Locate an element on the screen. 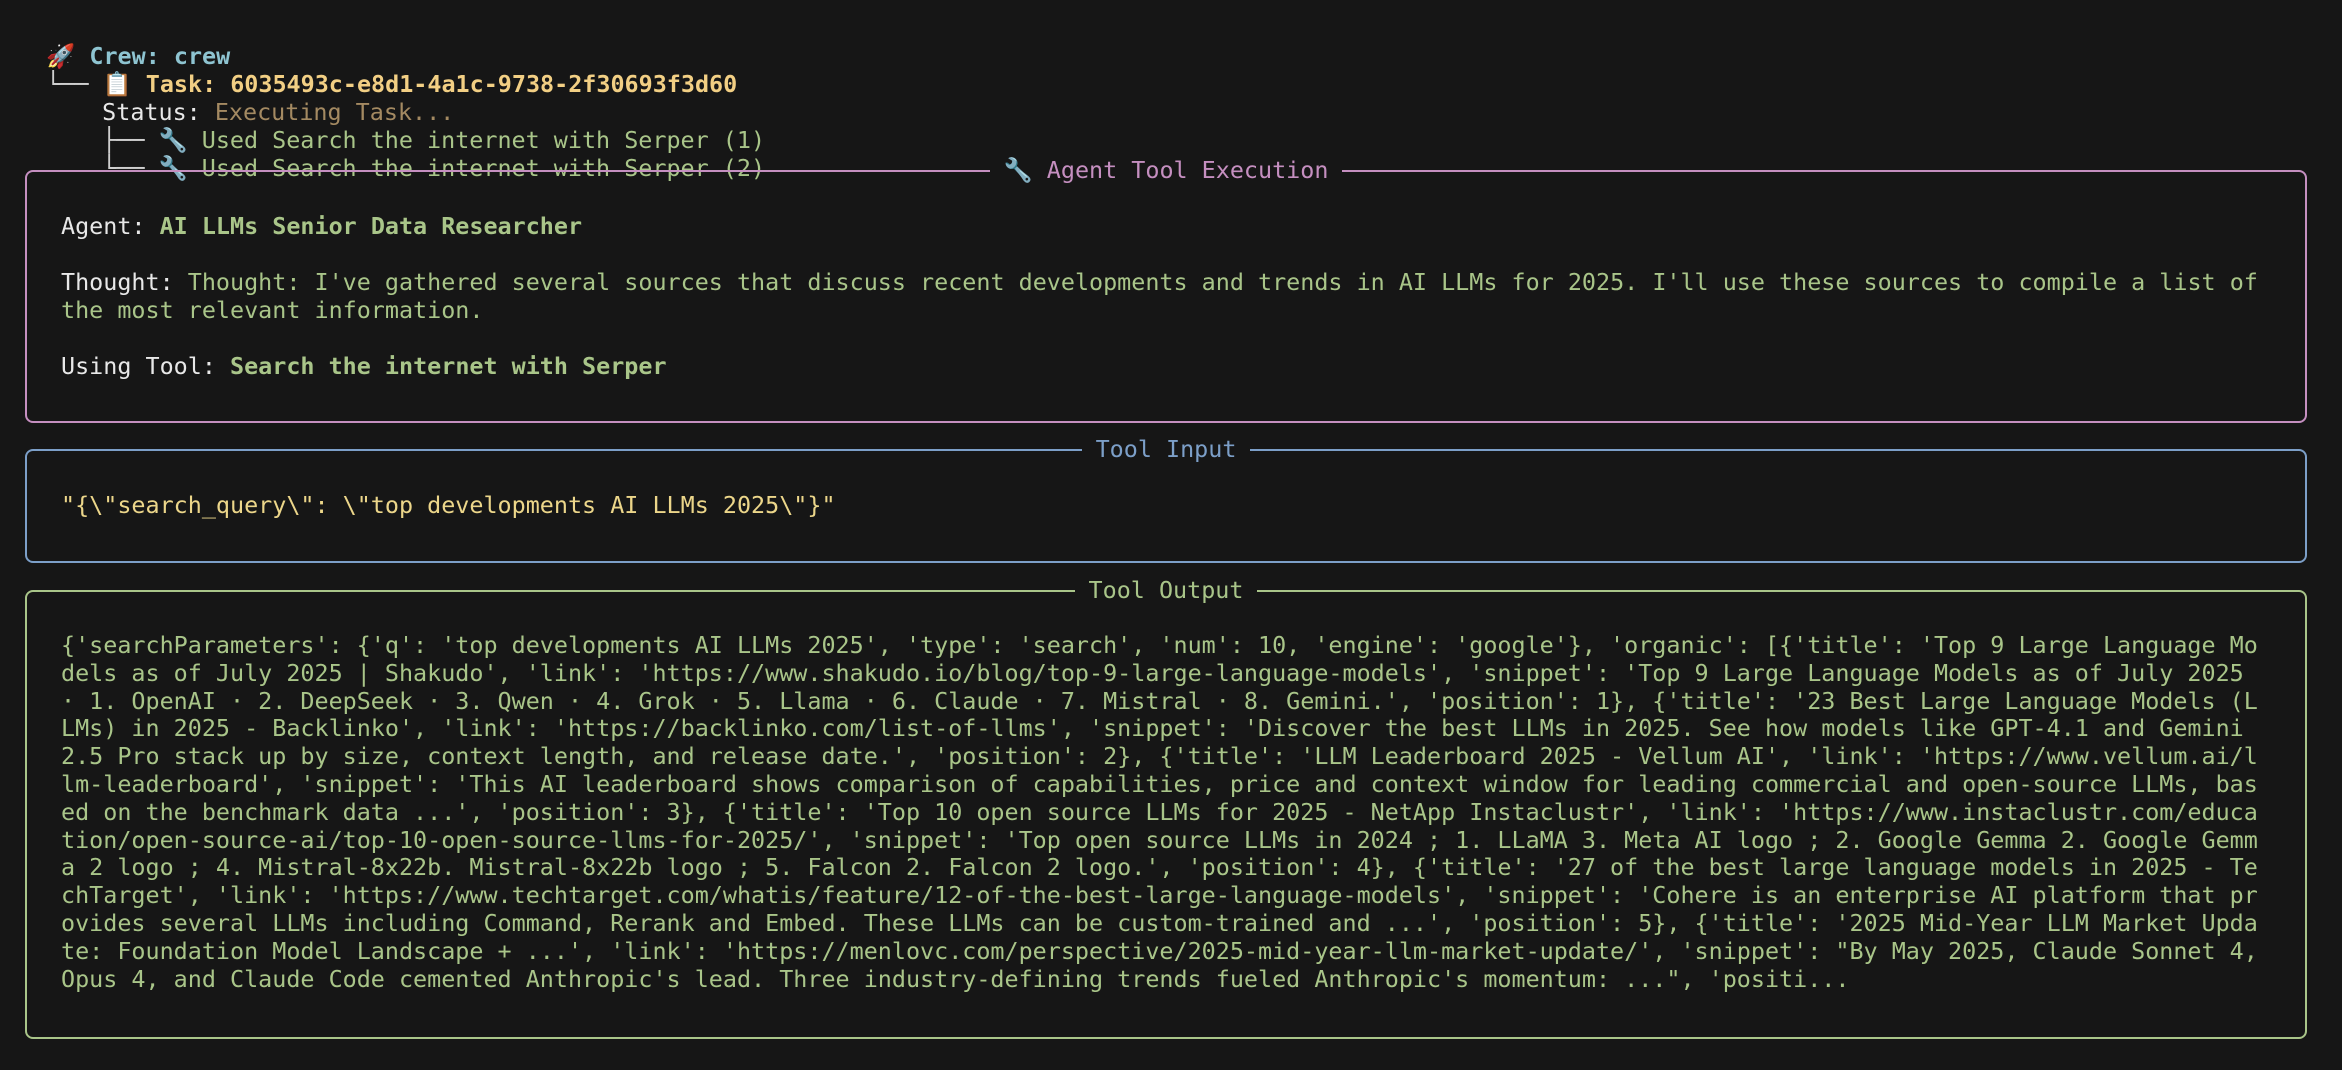 The image size is (2342, 1070). tool-input-title: Tool Input is located at coordinates (1166, 449).